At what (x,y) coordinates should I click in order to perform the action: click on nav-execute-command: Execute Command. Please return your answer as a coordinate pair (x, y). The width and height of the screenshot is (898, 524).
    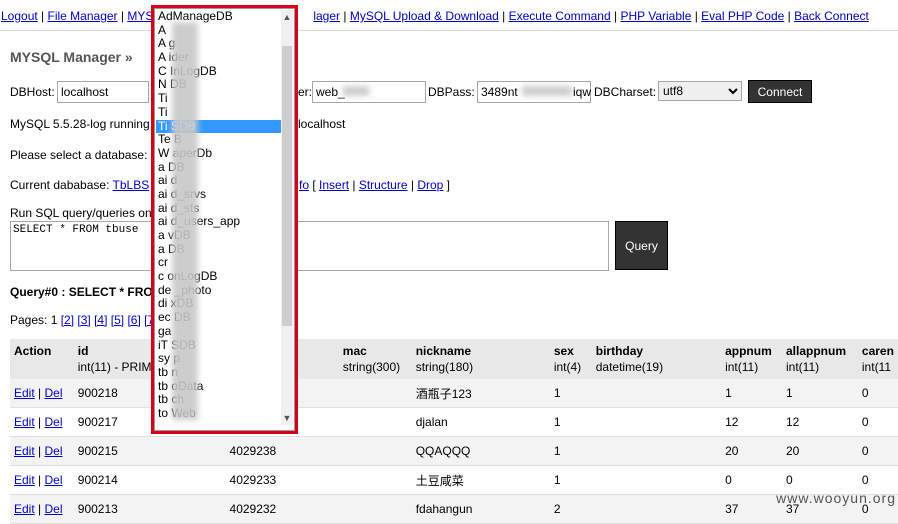
    Looking at the image, I should click on (560, 16).